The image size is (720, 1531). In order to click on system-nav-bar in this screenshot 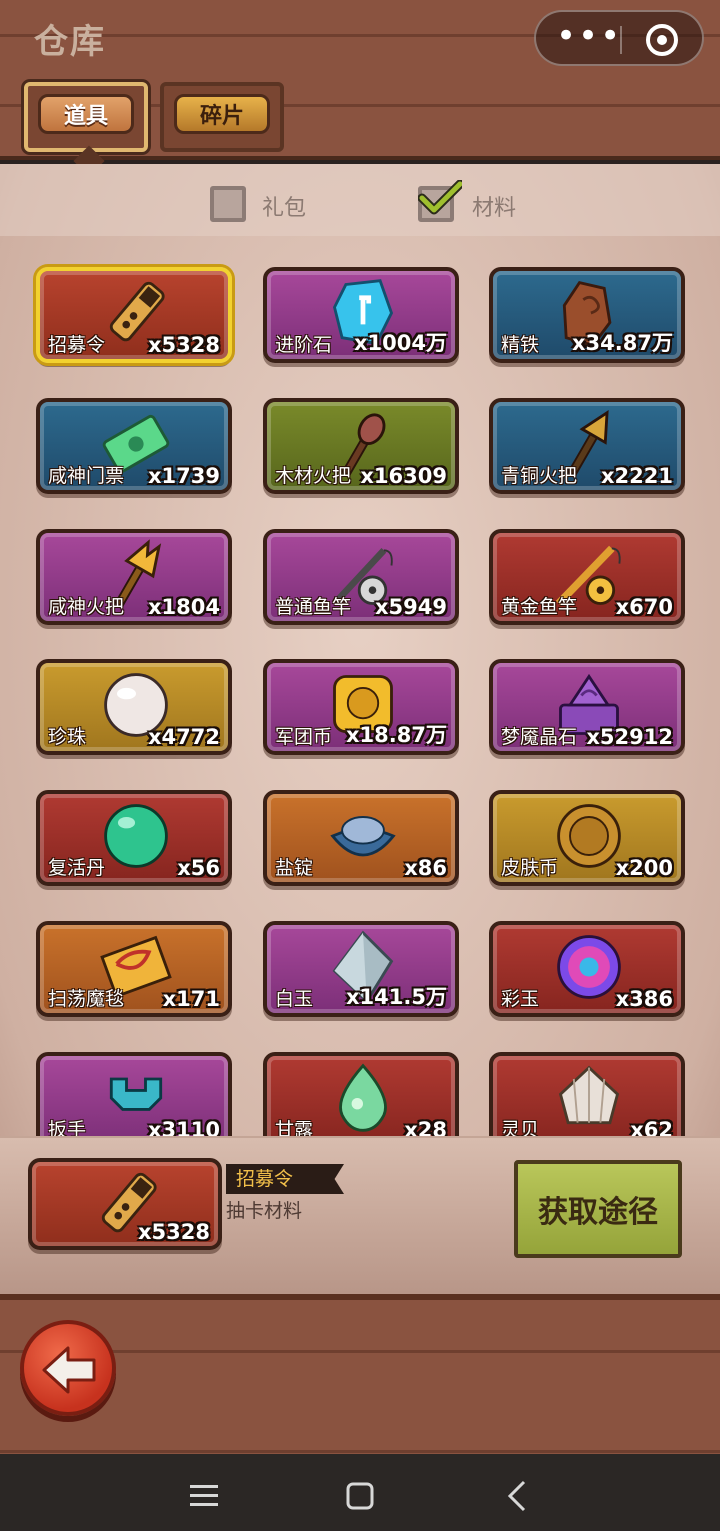, I will do `click(360, 1492)`.